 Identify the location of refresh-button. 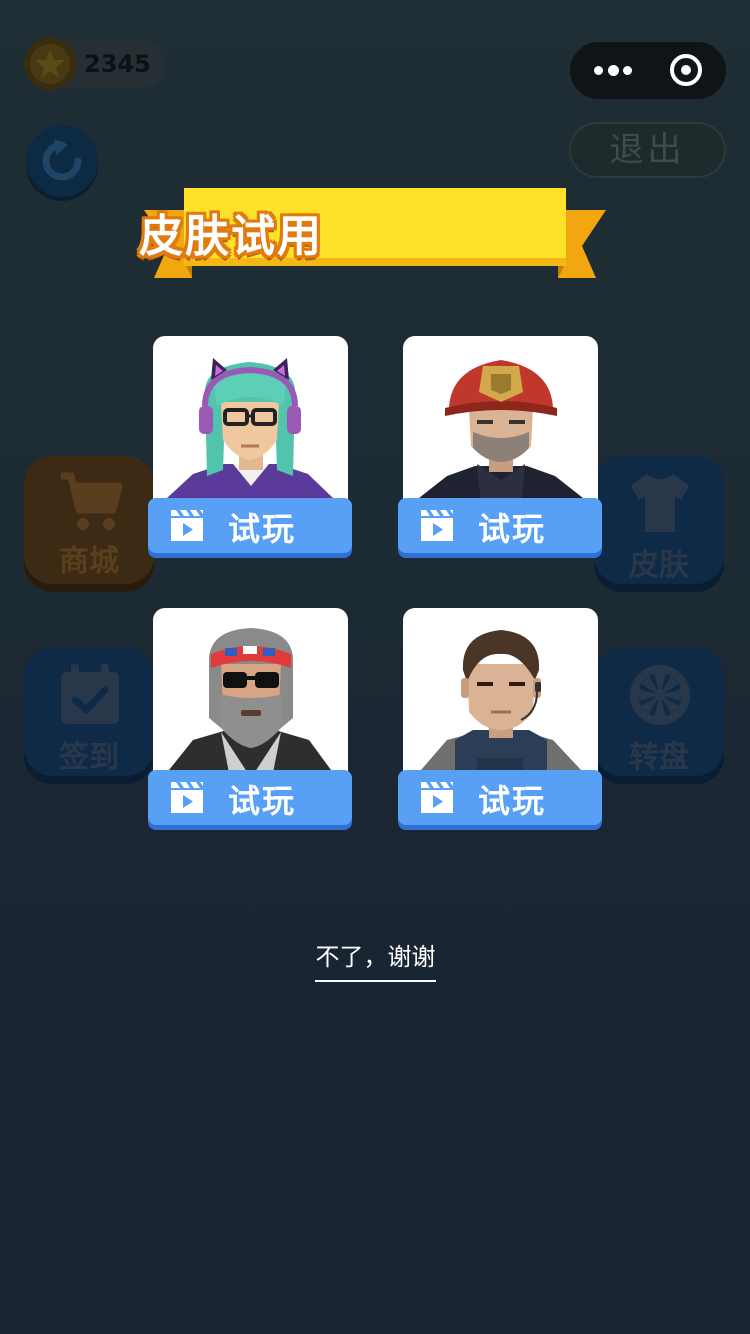
(62, 161).